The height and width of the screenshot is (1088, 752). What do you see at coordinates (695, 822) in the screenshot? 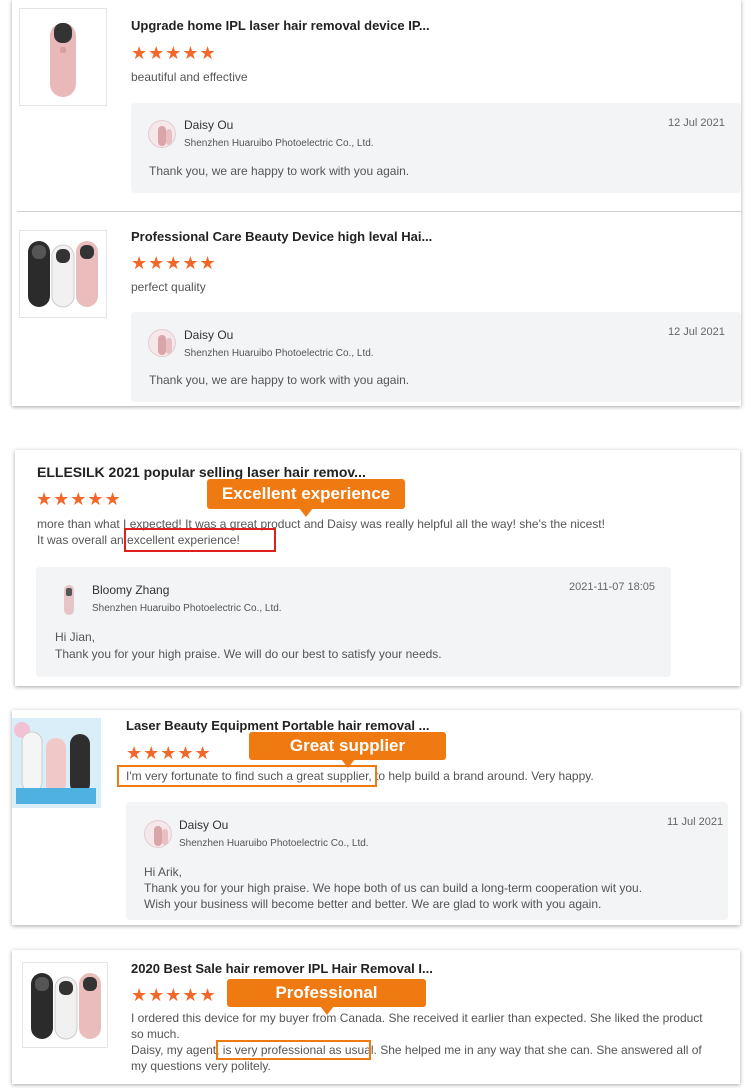
I see `reply-date: 11 Jul 2021` at bounding box center [695, 822].